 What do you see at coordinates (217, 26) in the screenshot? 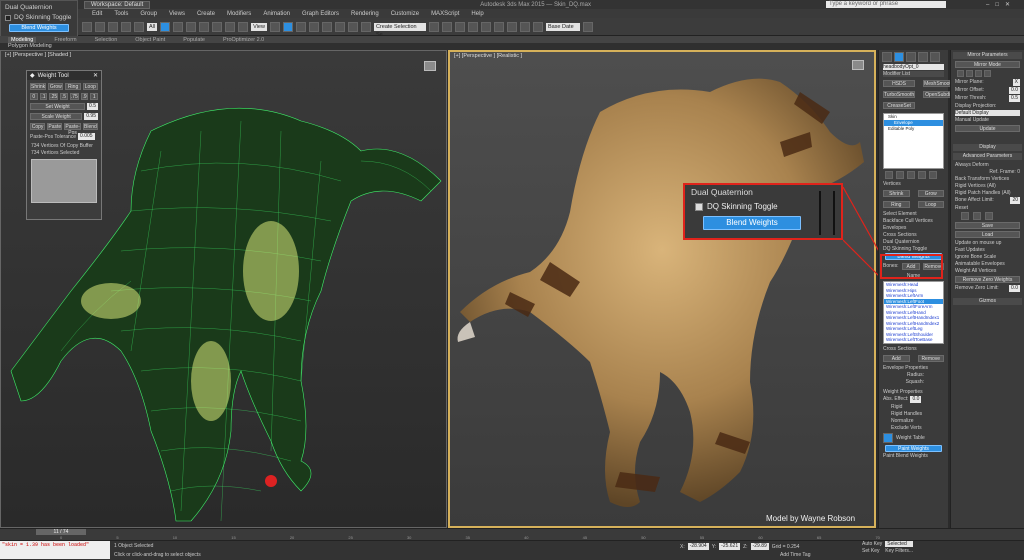
I see `move-icon` at bounding box center [217, 26].